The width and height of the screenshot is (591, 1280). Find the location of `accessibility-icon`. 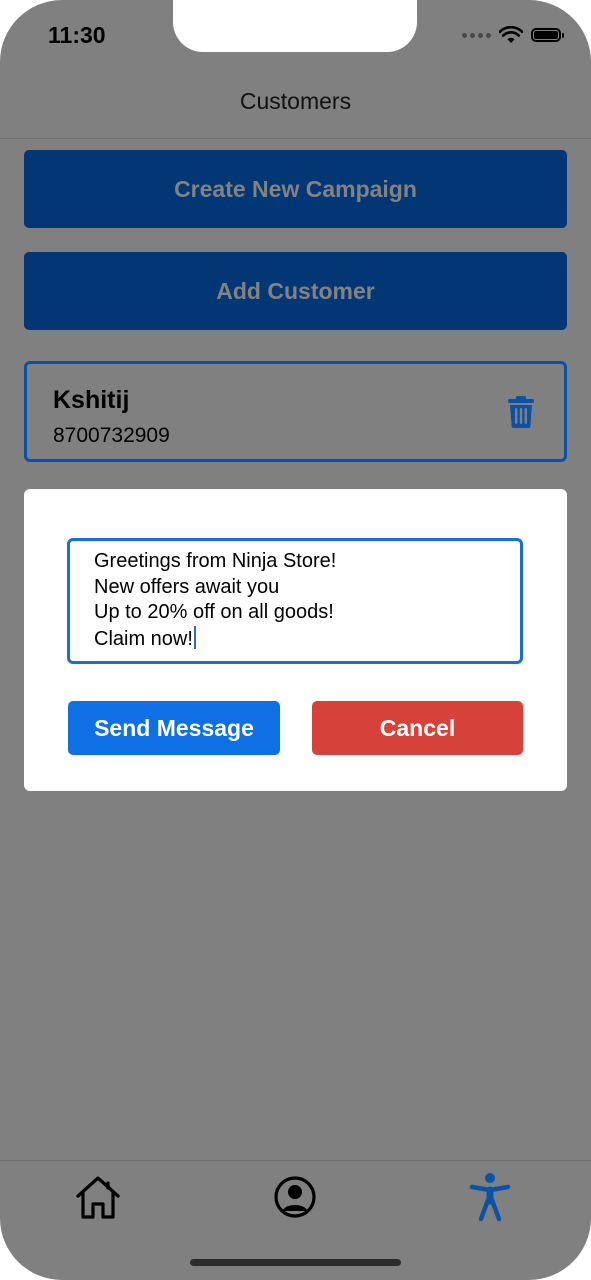

accessibility-icon is located at coordinates (490, 1197).